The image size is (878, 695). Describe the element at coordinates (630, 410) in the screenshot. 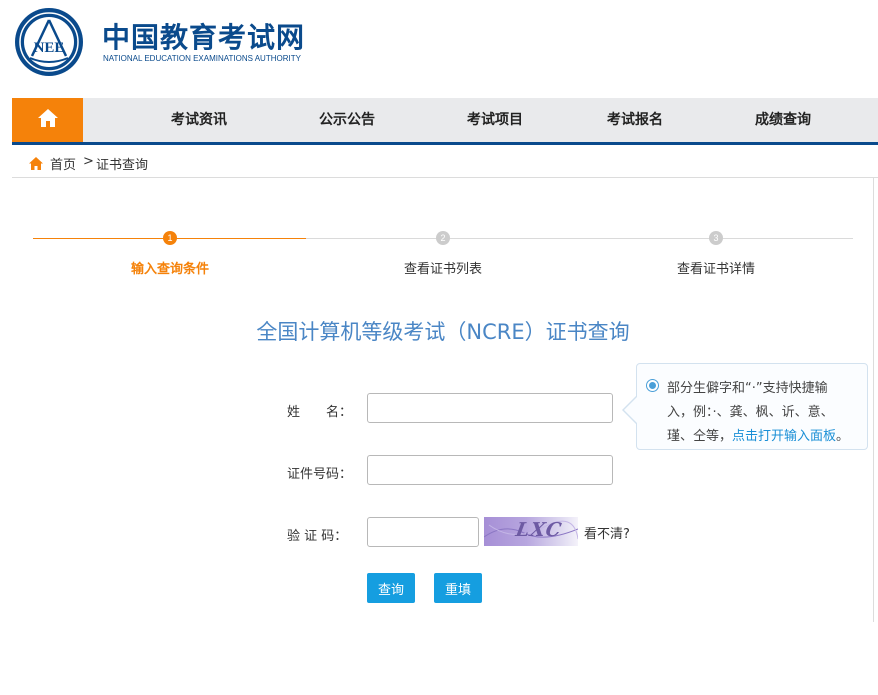

I see `tip-arrow-fill` at that location.